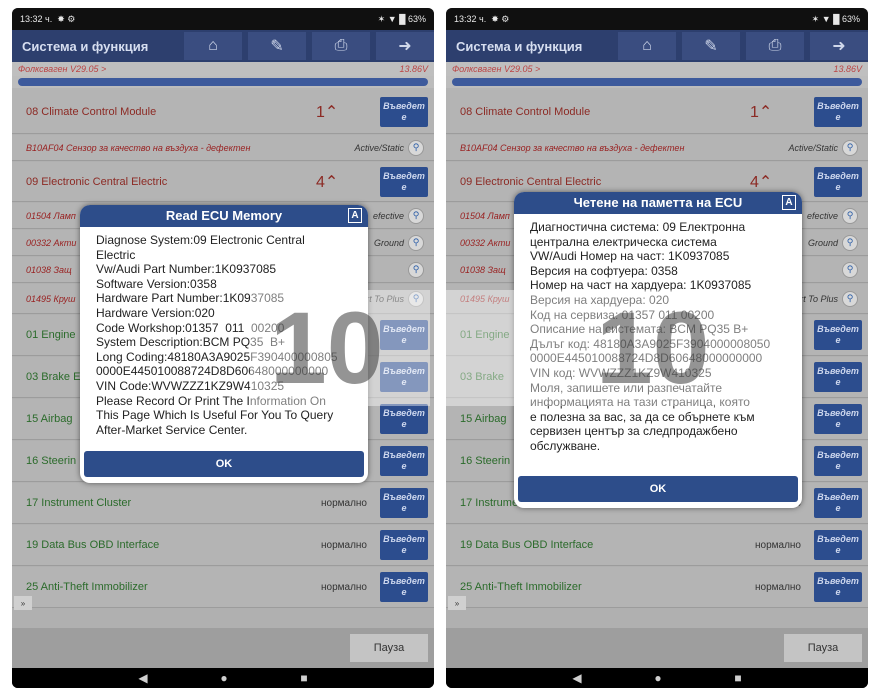 Image resolution: width=882 pixels, height=700 pixels. What do you see at coordinates (93, 545) in the screenshot?
I see `module-name: 19 Data Bus OBD Interface` at bounding box center [93, 545].